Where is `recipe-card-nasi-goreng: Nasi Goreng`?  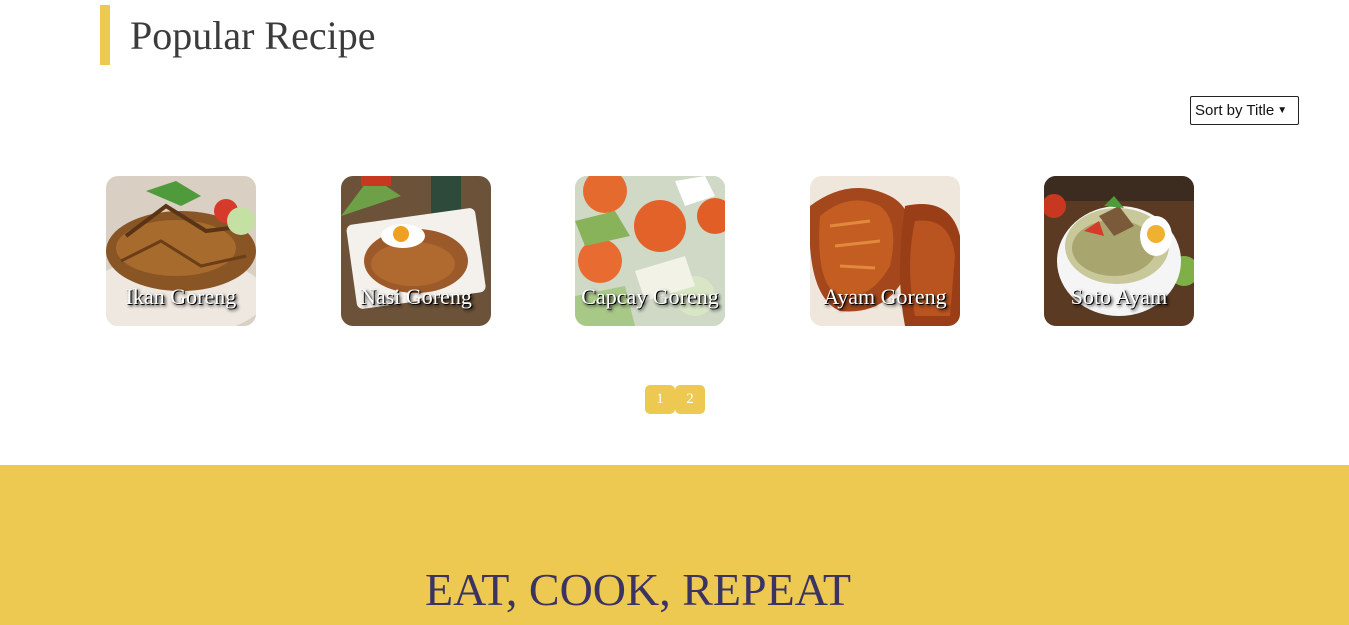
recipe-card-nasi-goreng: Nasi Goreng is located at coordinates (416, 251).